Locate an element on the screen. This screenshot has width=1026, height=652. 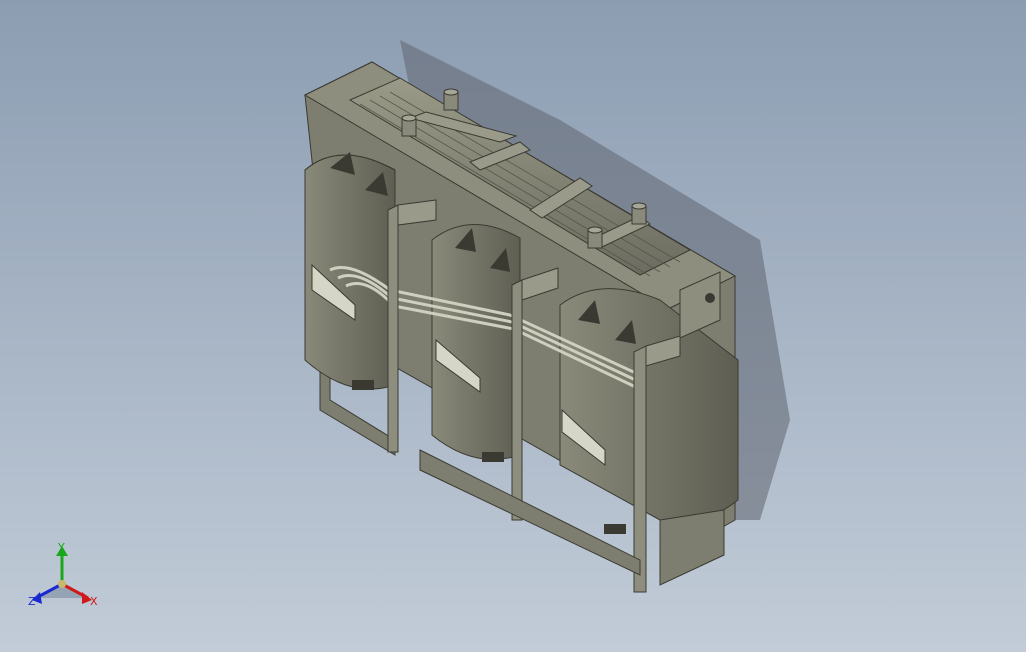
right-foot-plate is located at coordinates (692, 547).